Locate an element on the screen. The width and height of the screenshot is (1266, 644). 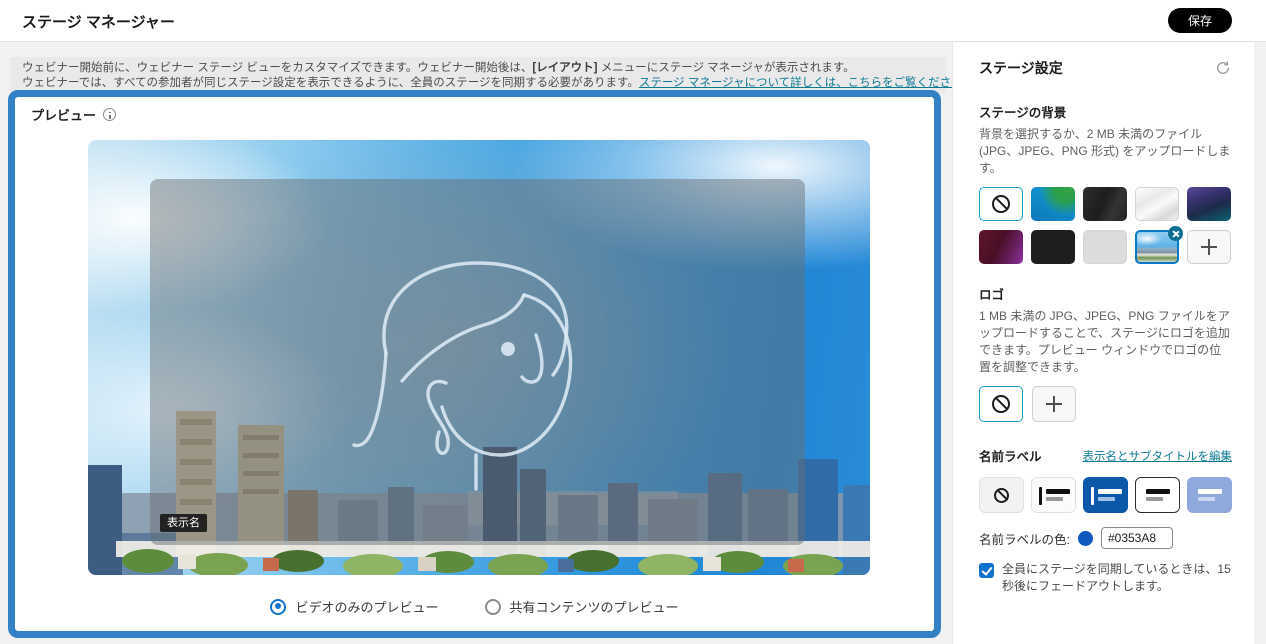
background-swatch-dark-wave is located at coordinates (1105, 204).